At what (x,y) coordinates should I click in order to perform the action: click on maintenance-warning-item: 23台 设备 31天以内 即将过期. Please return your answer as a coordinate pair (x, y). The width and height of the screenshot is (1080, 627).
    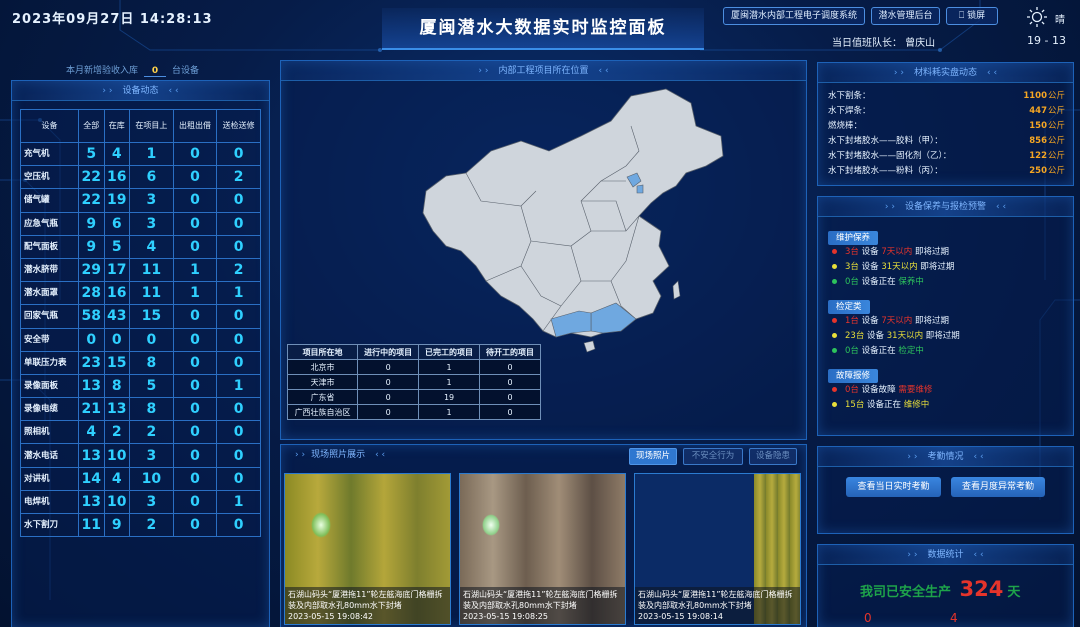
    Looking at the image, I should click on (945, 336).